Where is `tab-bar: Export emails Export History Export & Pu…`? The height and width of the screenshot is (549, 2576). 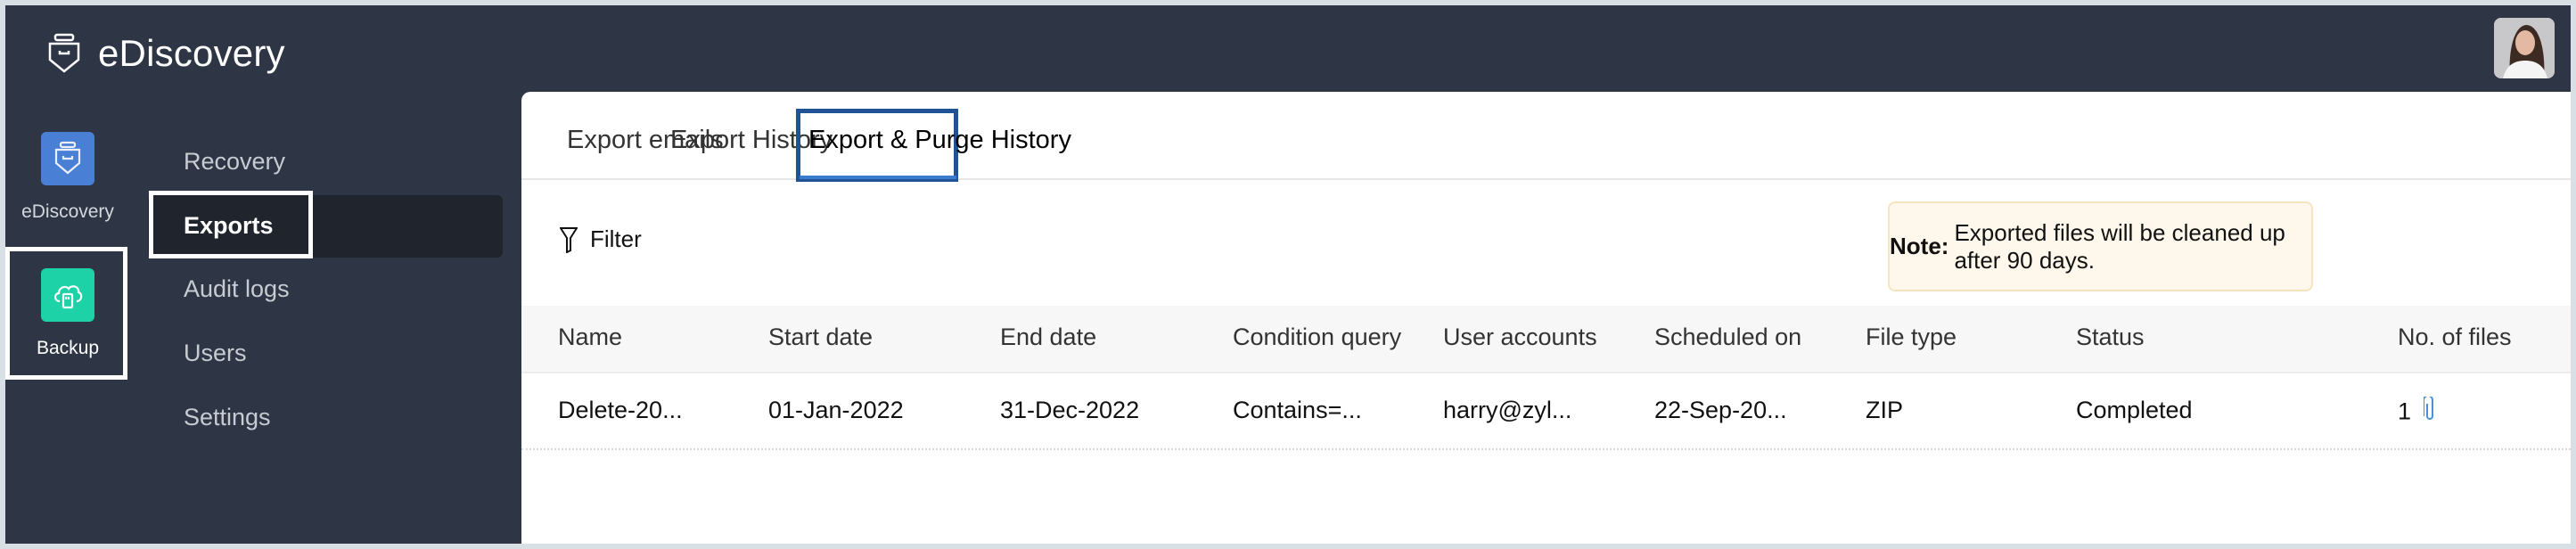
tab-bar: Export emails Export History Export & Pu… is located at coordinates (1546, 137).